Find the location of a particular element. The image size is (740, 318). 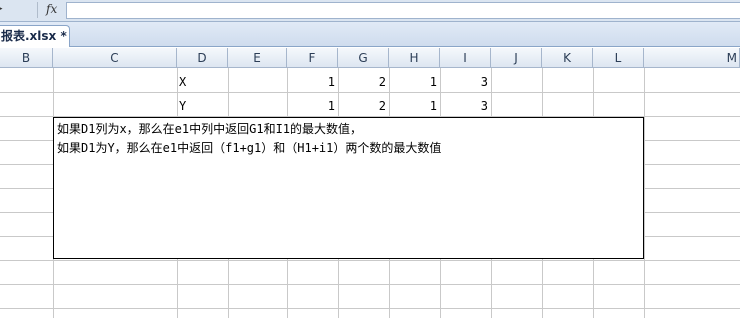

note-line-2: 如果D1为Y，那么在e1中返回（f1+g1）和（H1+i1）两个数的最大数值 is located at coordinates (249, 148).